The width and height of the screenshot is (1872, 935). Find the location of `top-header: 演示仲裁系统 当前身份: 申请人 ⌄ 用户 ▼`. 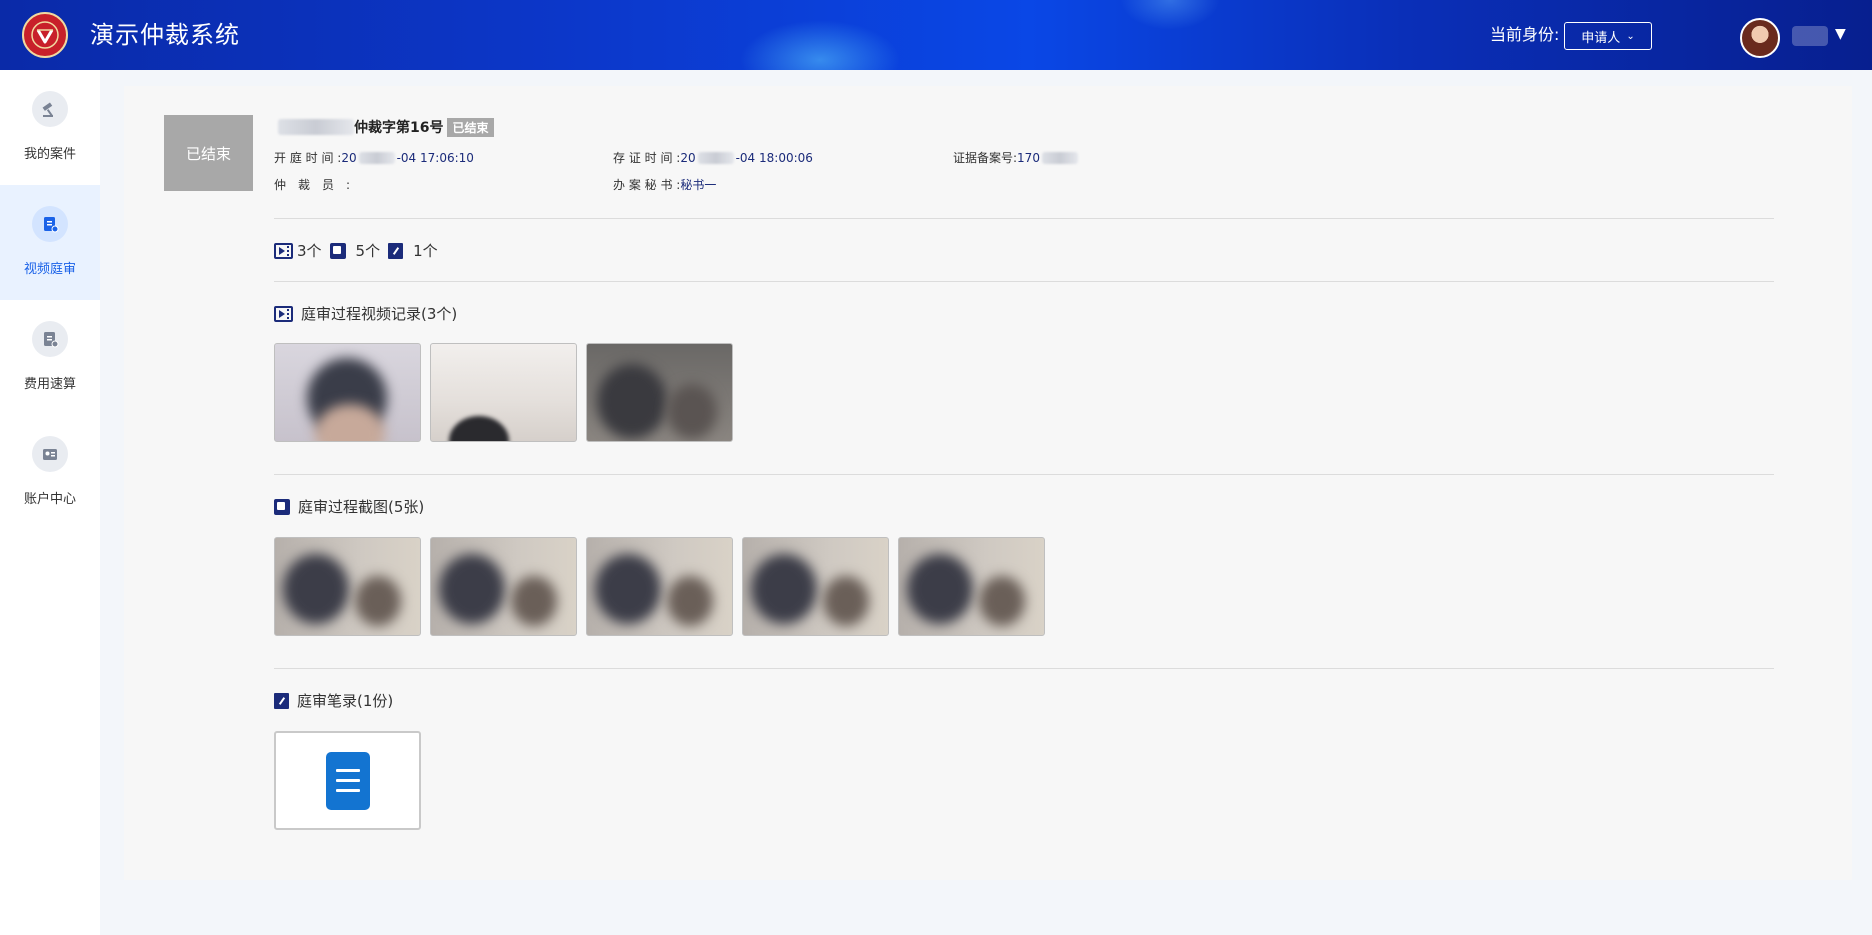

top-header: 演示仲裁系统 当前身份: 申请人 ⌄ 用户 ▼ is located at coordinates (936, 35).